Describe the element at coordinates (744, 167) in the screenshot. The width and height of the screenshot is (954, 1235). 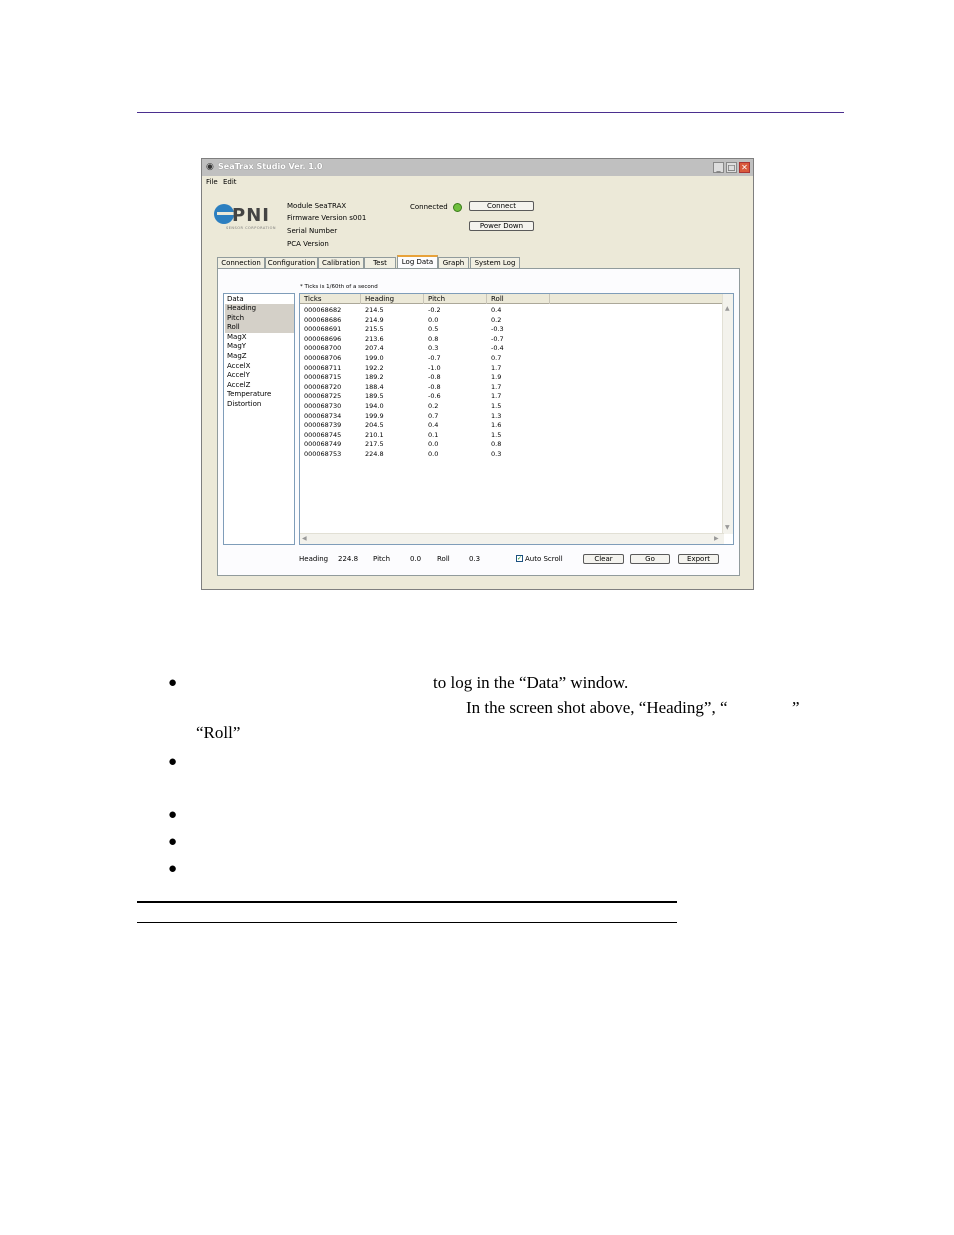
I see `close-icon: ✕` at that location.